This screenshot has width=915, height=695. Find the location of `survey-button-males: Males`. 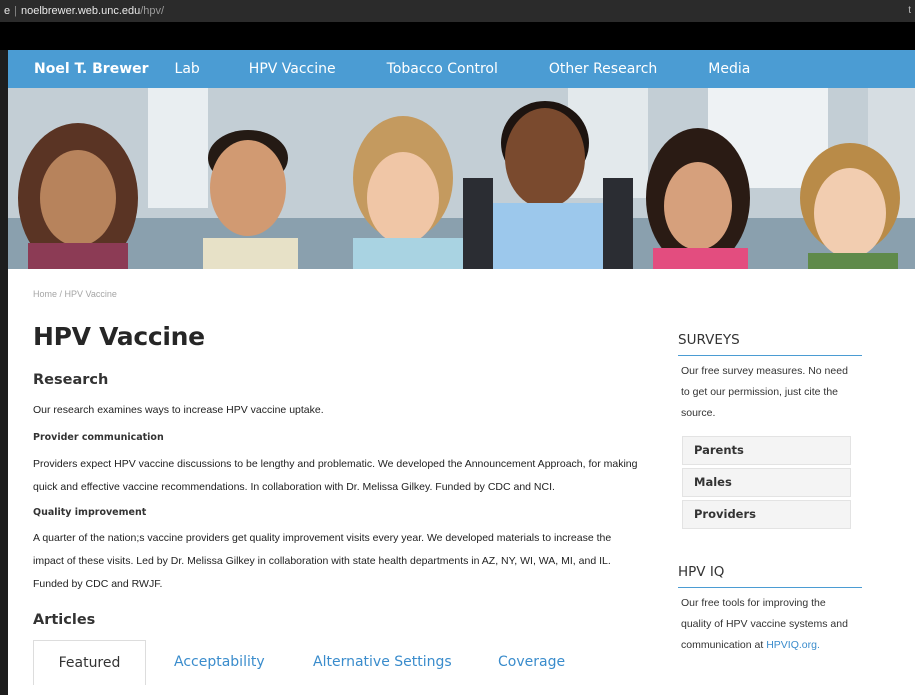

survey-button-males: Males is located at coordinates (766, 482).